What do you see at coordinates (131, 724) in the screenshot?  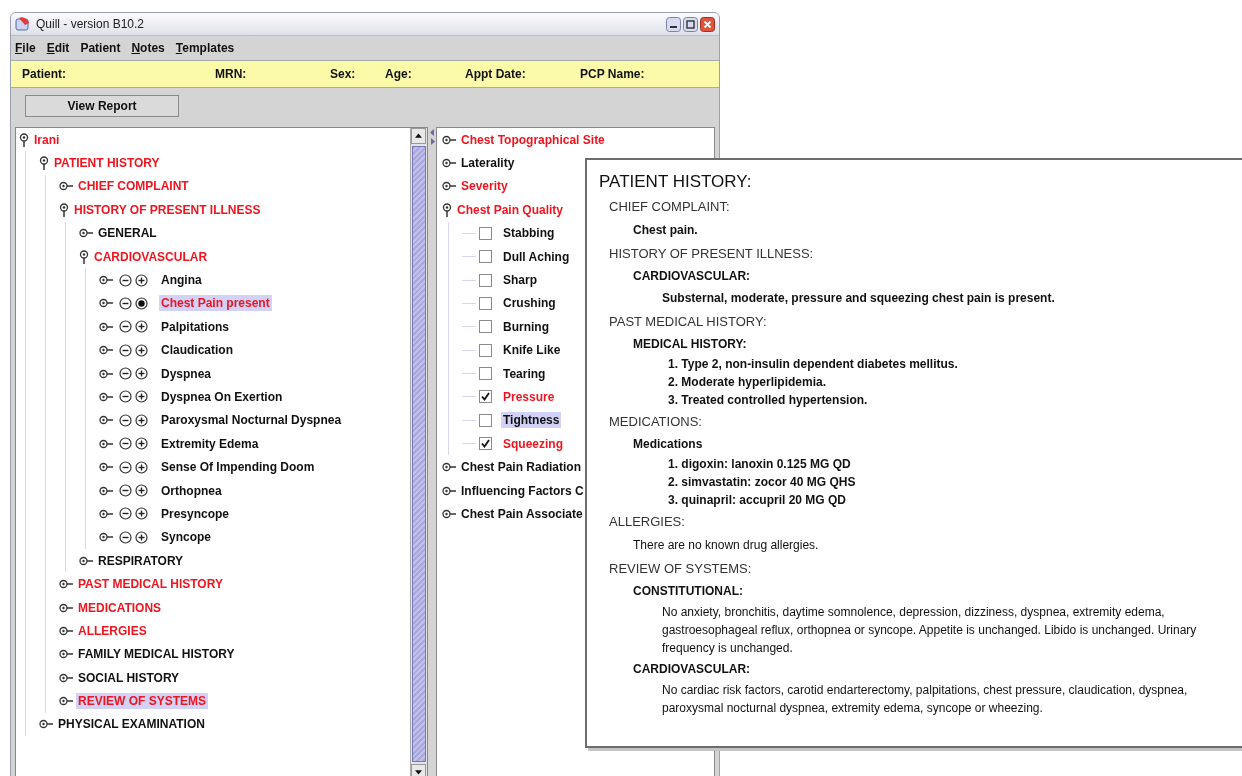 I see `tree-node: PHYSICAL EXAMINATION` at bounding box center [131, 724].